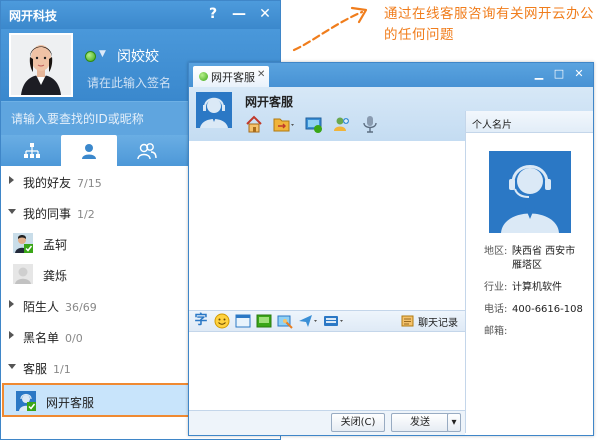  I want to click on voice-icon, so click(370, 124).